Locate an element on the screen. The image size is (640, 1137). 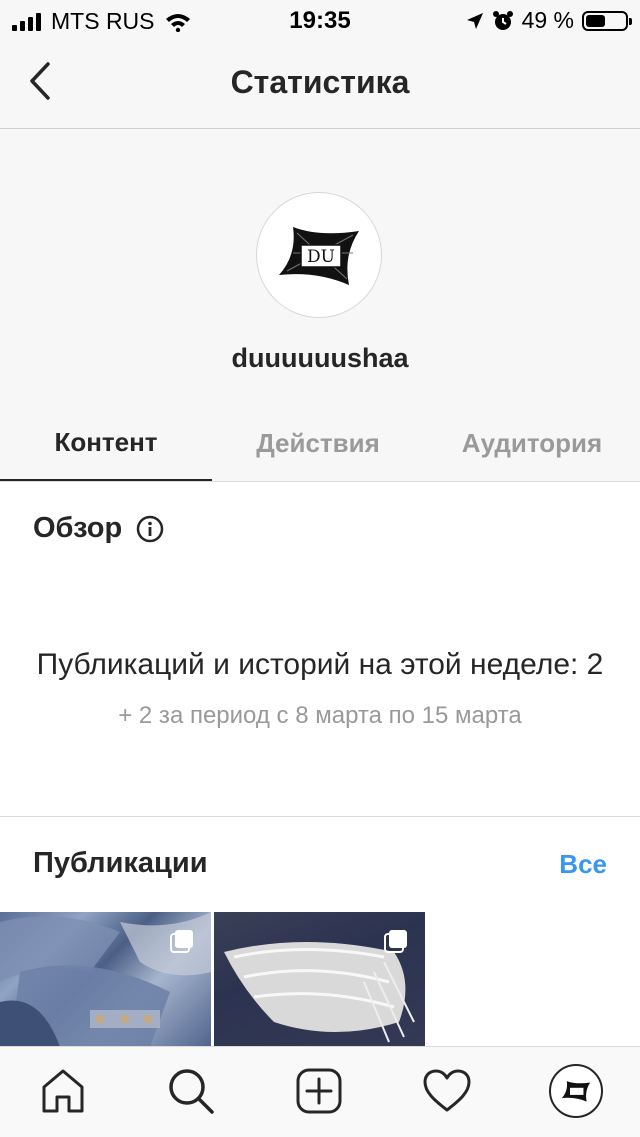
heart-icon is located at coordinates (447, 1090).